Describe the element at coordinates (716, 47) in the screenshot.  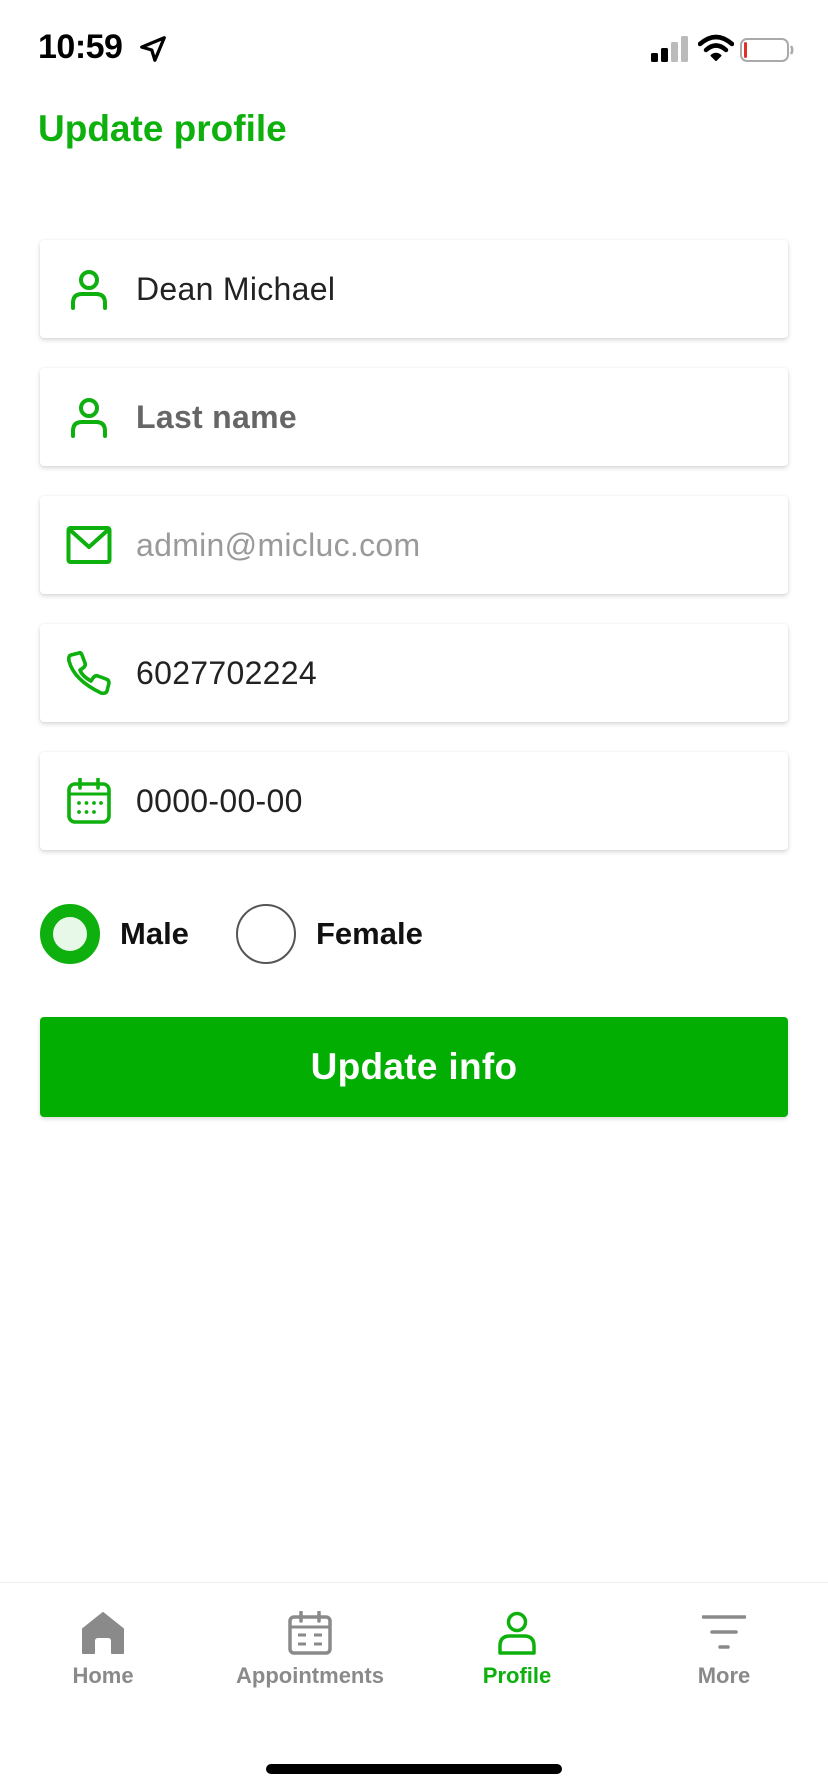
I see `wifi-icon` at that location.